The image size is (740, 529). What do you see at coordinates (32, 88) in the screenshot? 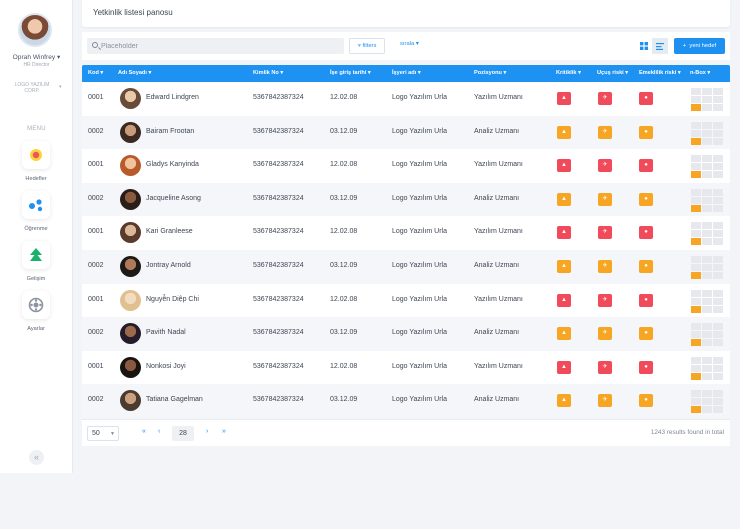
I see `company-name: LOGO YAZILIM CORP.` at bounding box center [32, 88].